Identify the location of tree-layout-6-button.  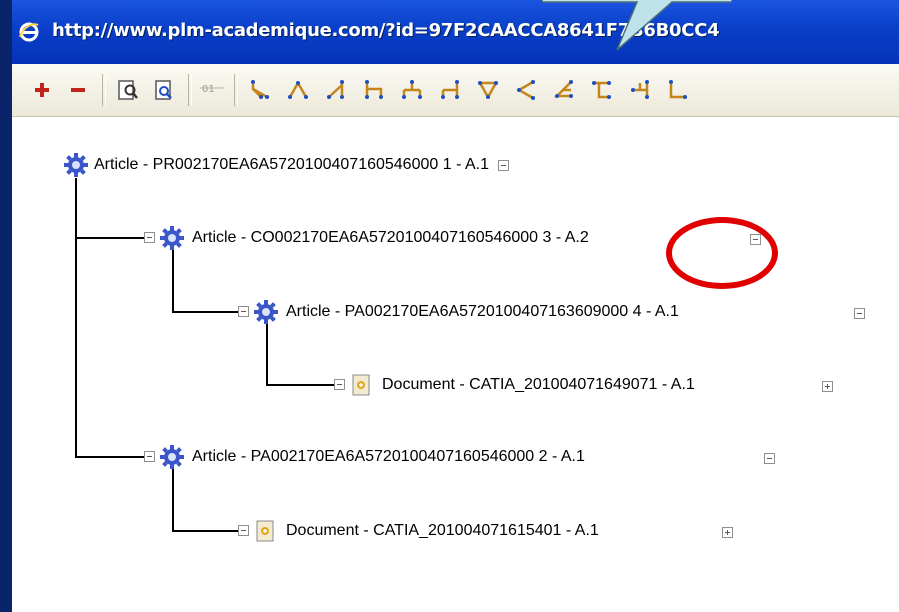
(450, 90).